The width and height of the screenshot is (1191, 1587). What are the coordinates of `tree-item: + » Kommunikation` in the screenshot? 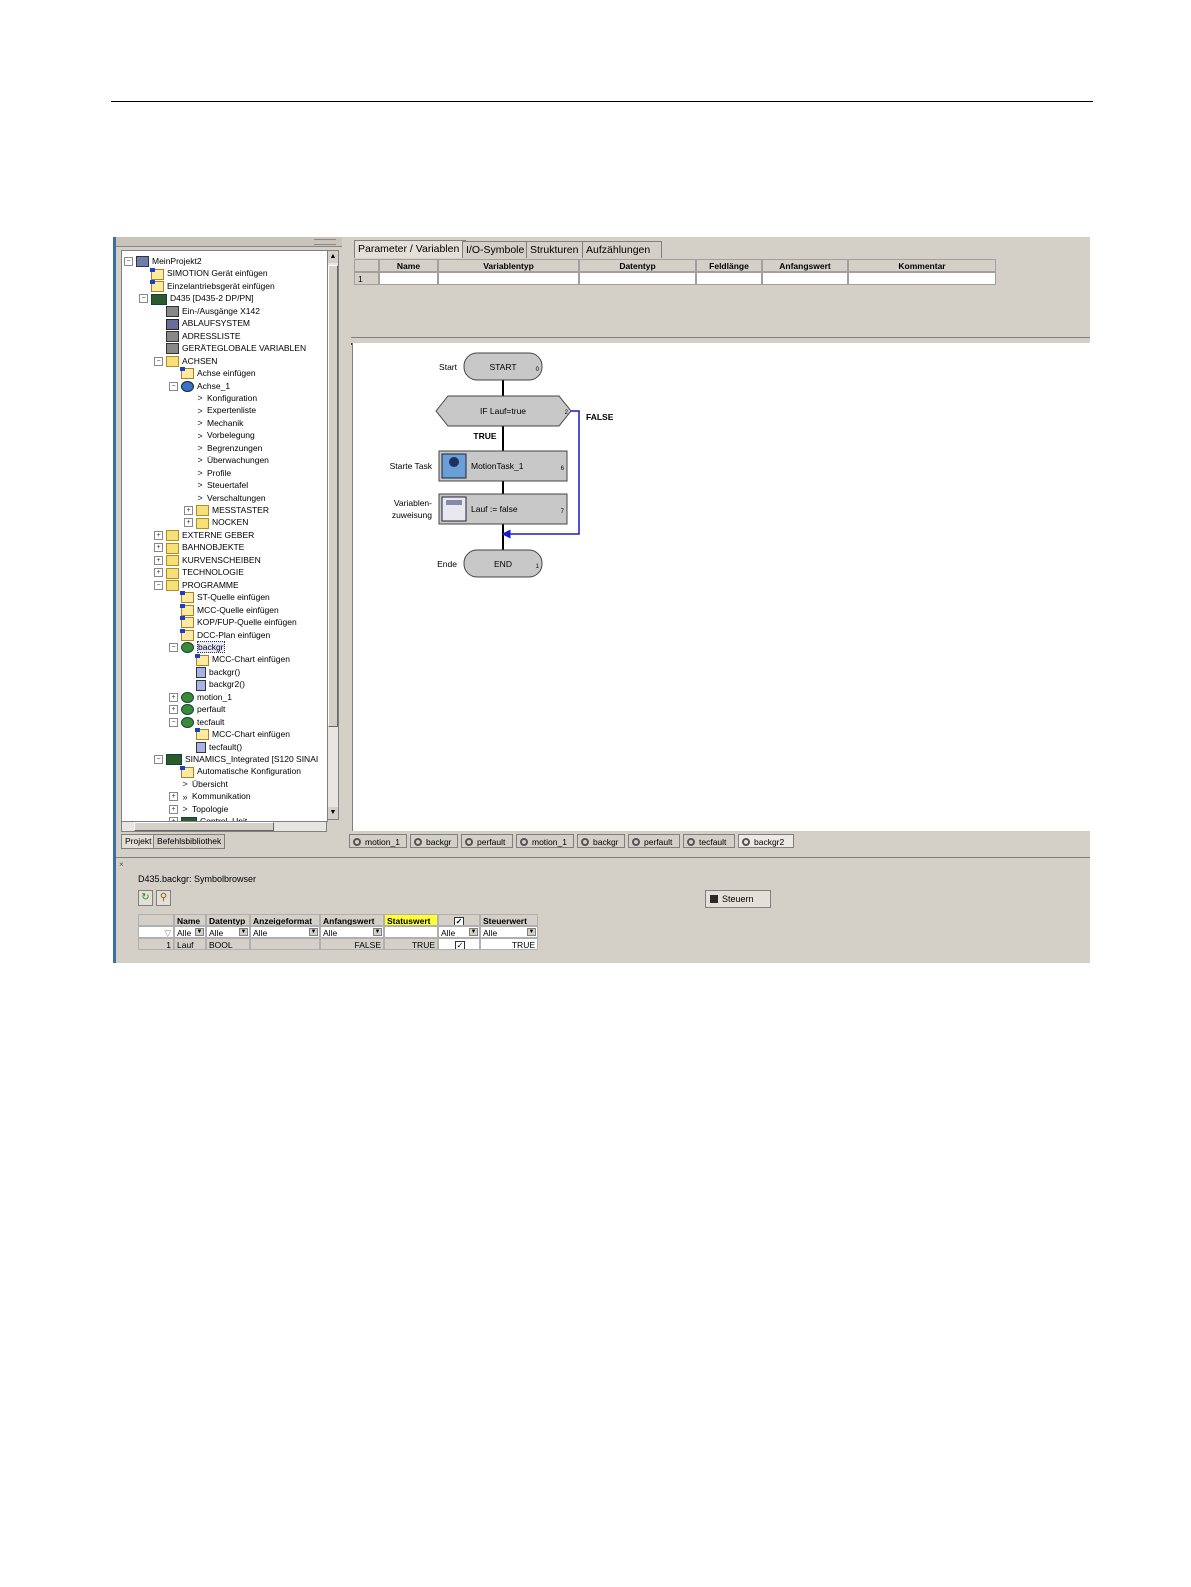 It's located at (210, 796).